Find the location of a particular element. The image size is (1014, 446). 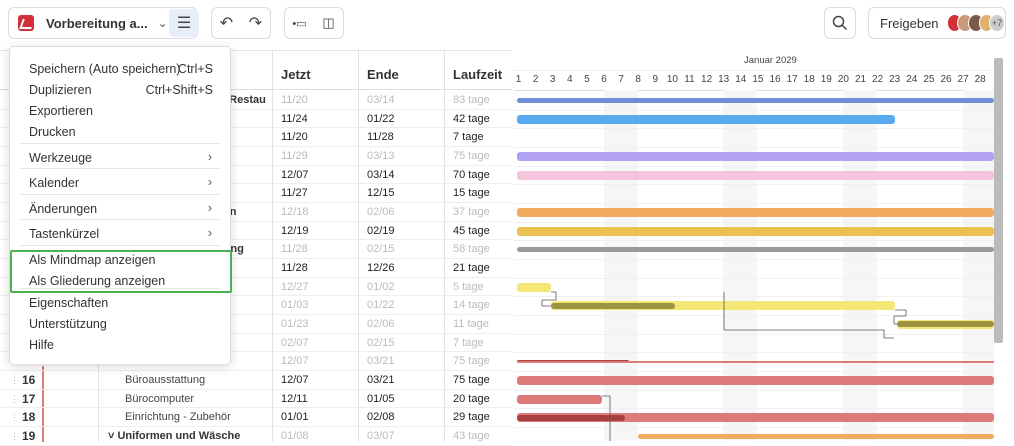

vertical-scrollbar is located at coordinates (998, 200).